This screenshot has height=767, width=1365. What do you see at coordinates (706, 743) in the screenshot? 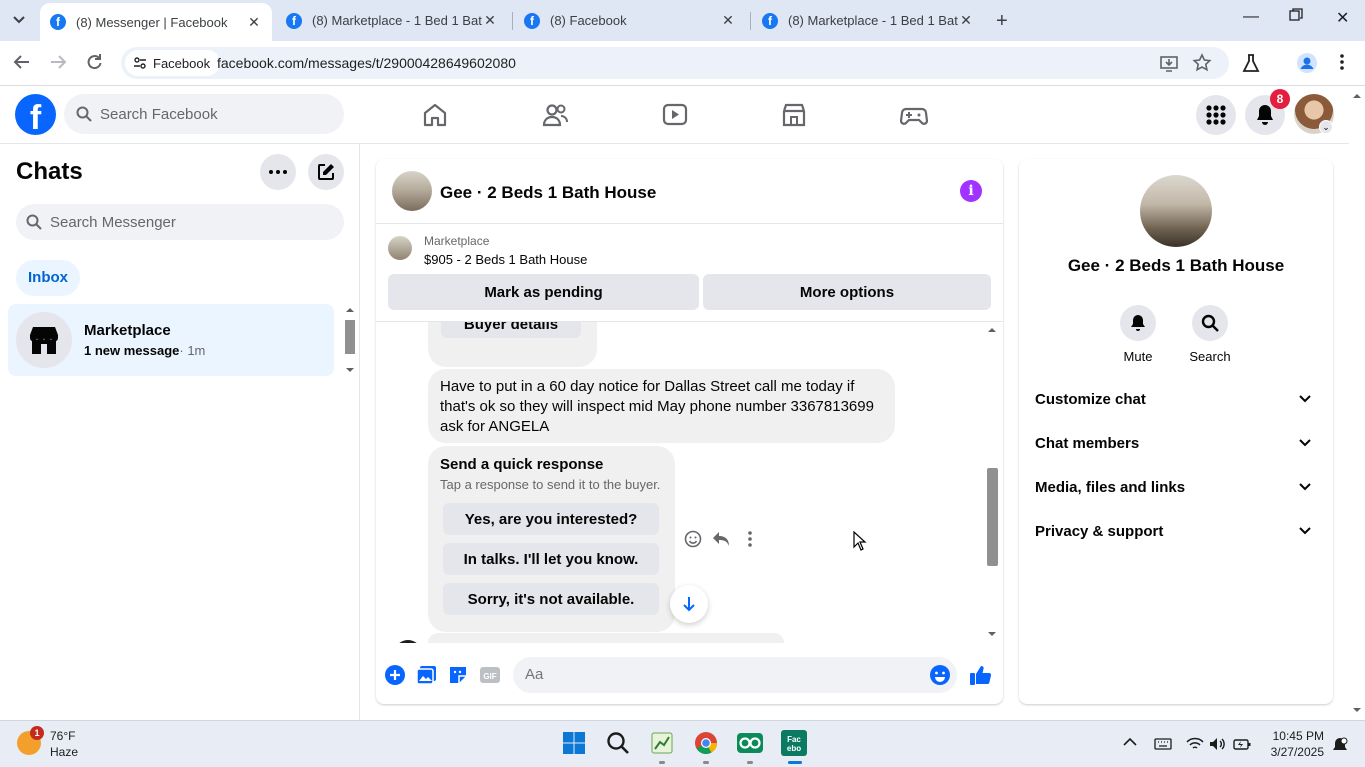
I see `chrome-app-icon` at bounding box center [706, 743].